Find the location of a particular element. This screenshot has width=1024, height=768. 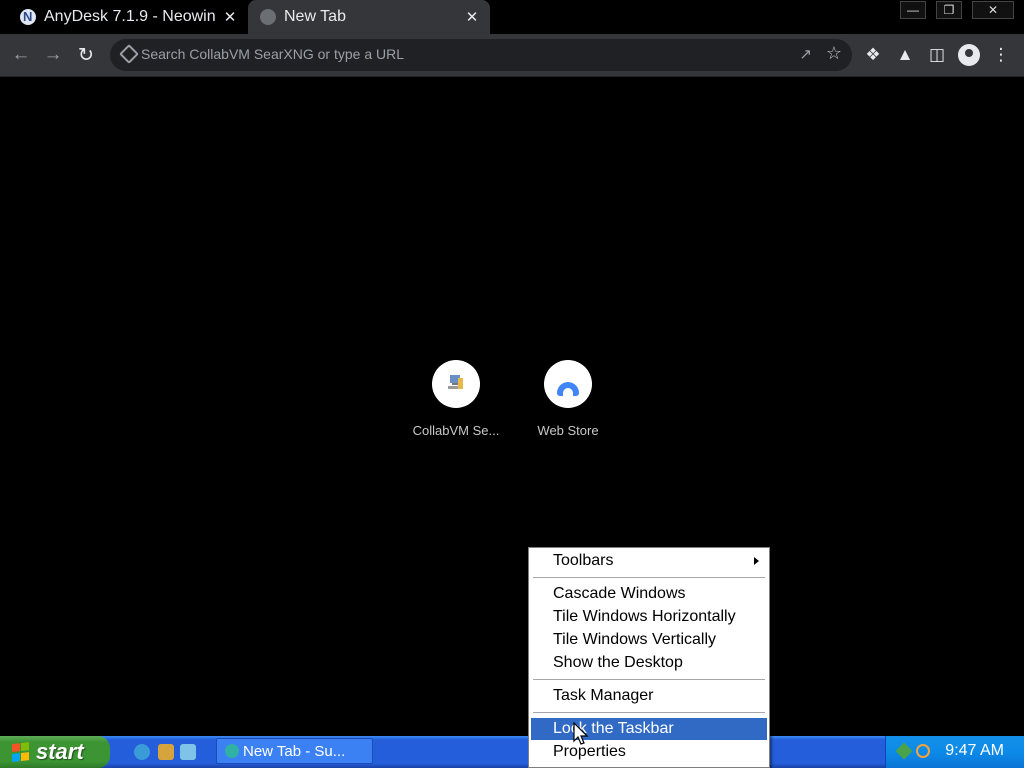

forward-icon: → is located at coordinates (53, 55).